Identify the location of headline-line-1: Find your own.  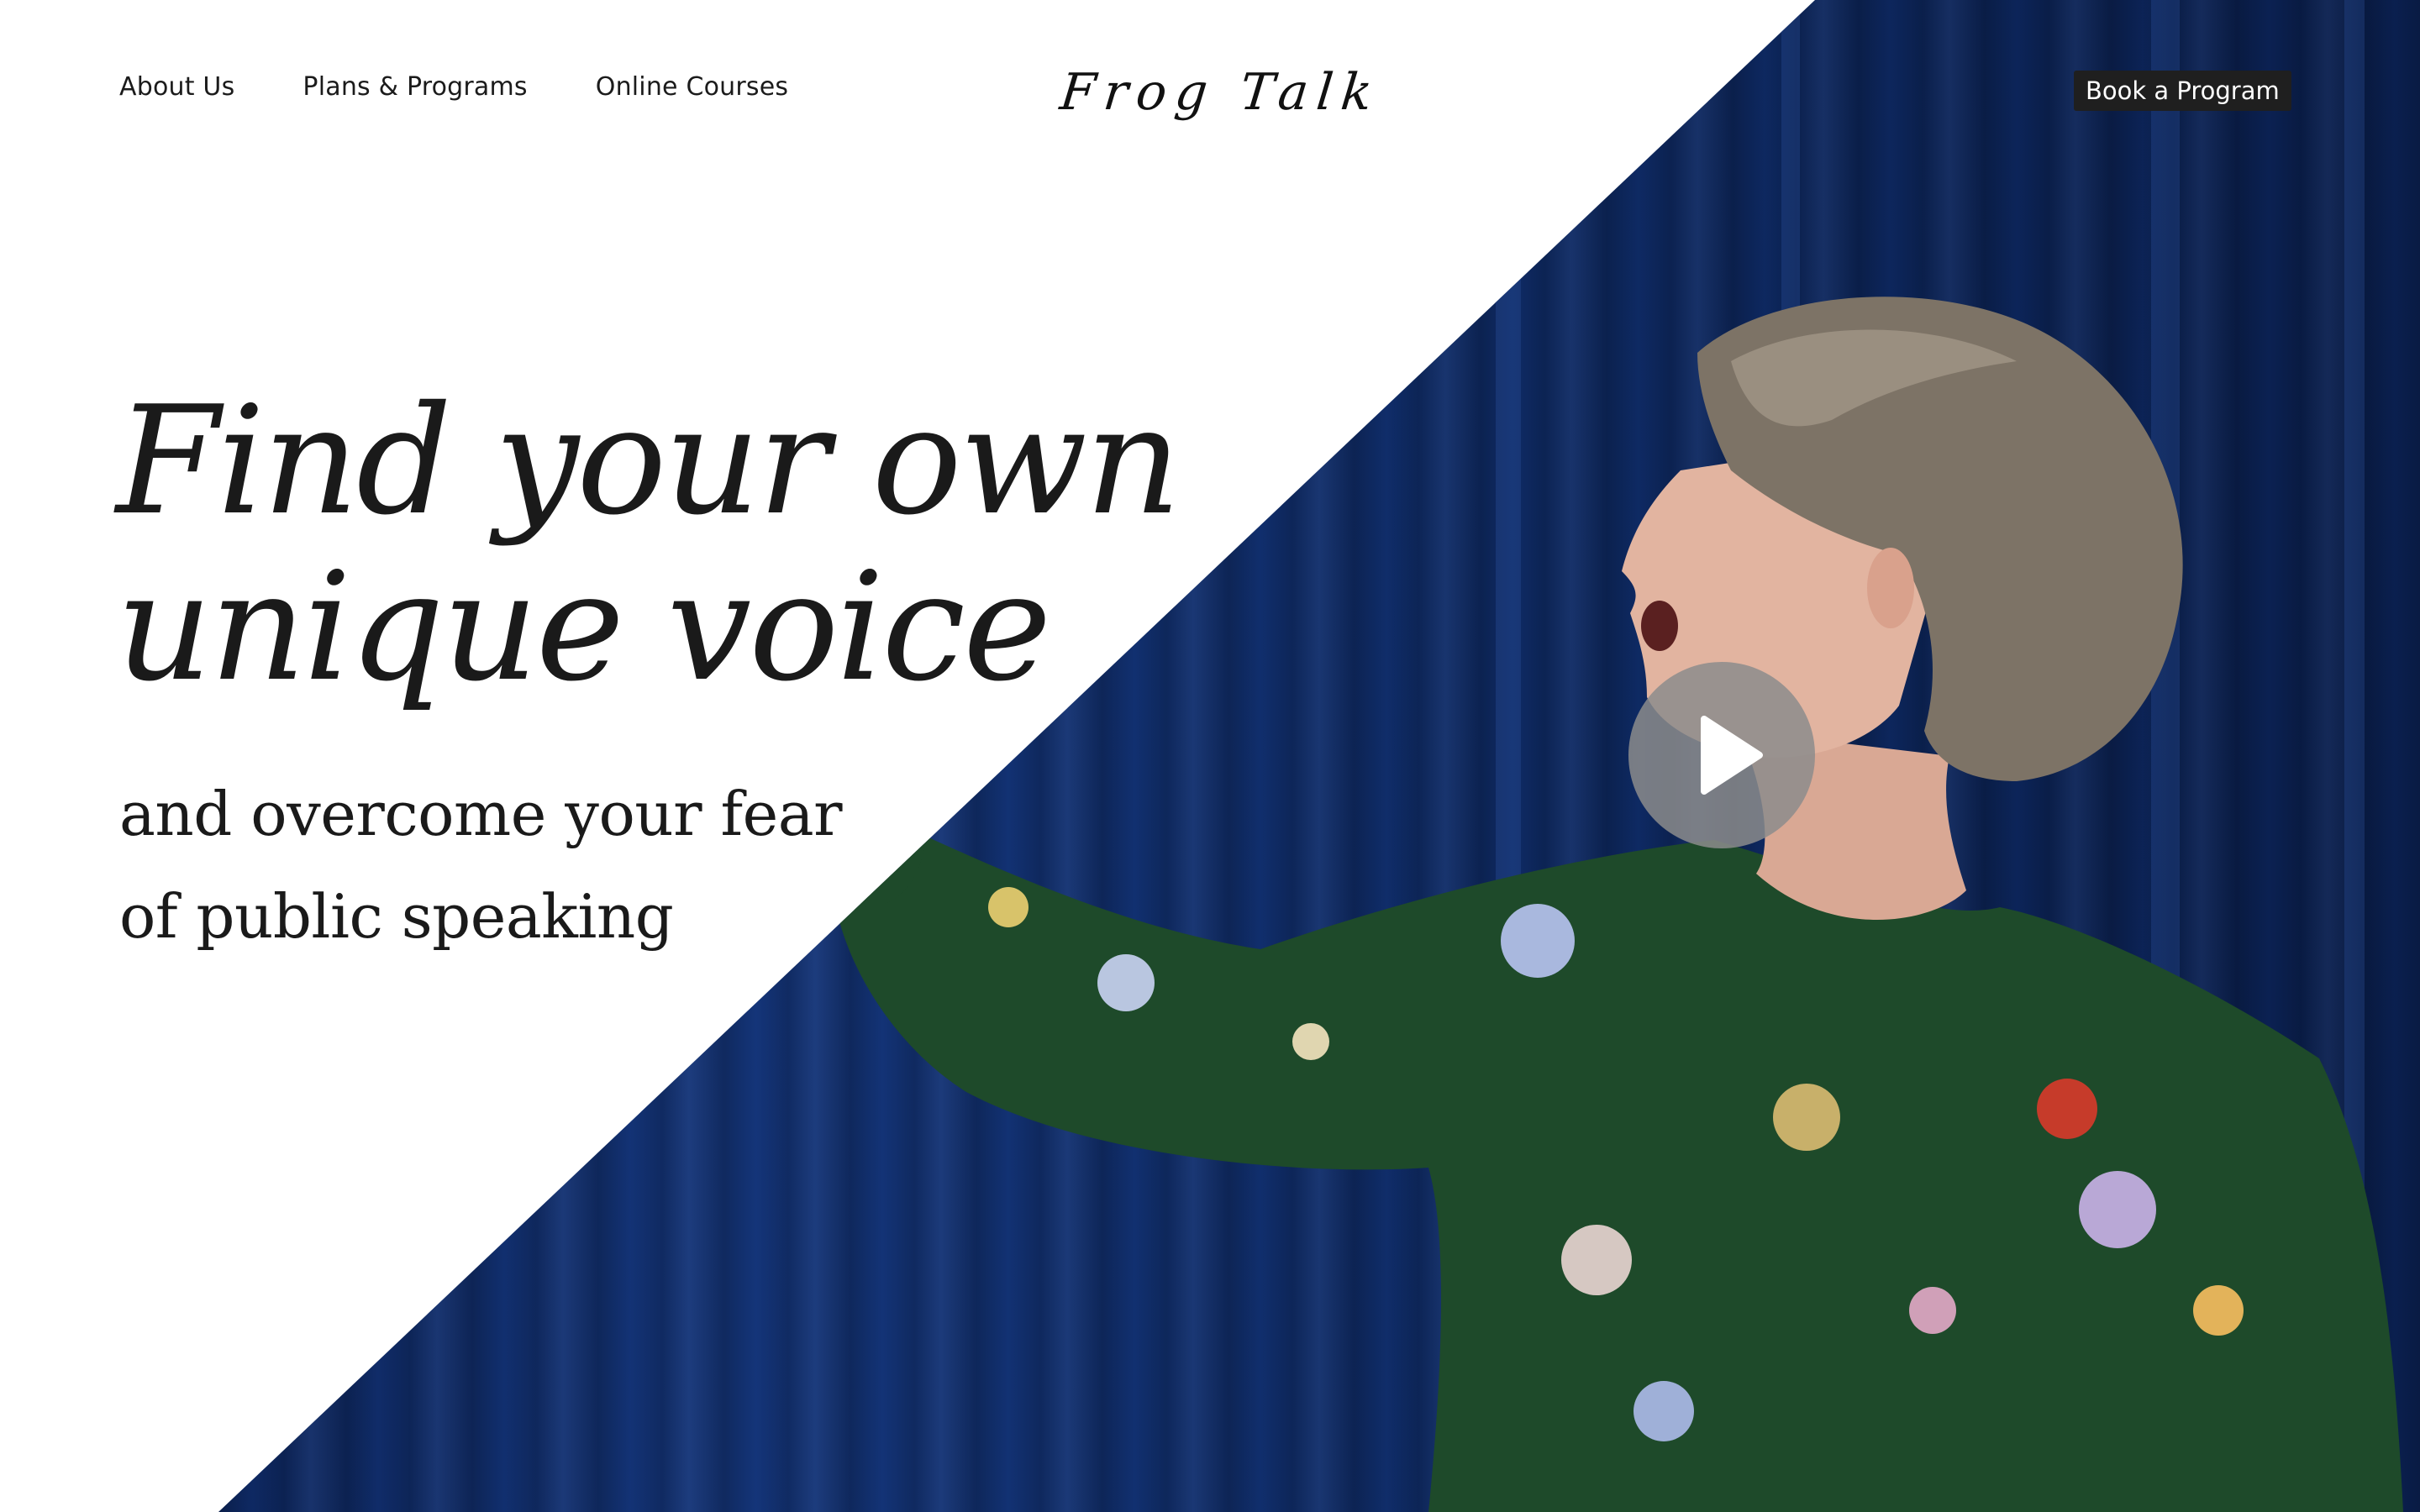
(648, 461).